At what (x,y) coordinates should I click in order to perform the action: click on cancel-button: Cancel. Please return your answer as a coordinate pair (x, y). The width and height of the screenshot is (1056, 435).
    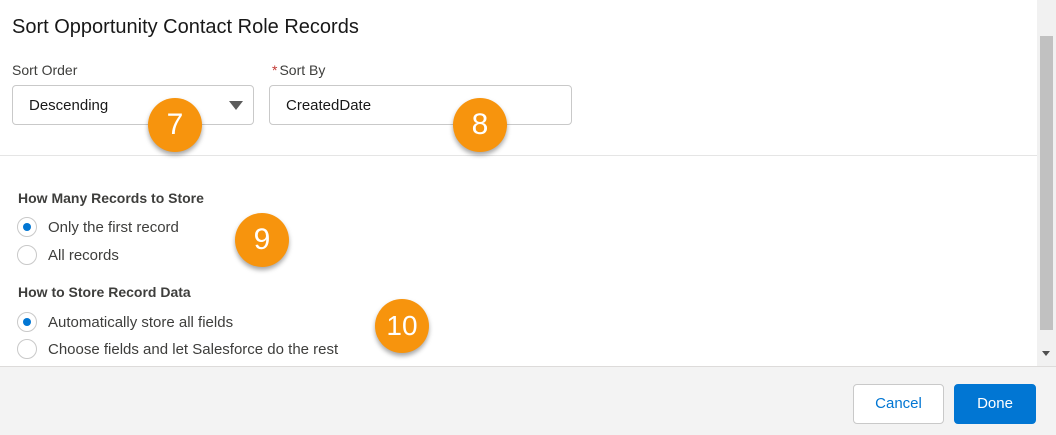
    Looking at the image, I should click on (898, 404).